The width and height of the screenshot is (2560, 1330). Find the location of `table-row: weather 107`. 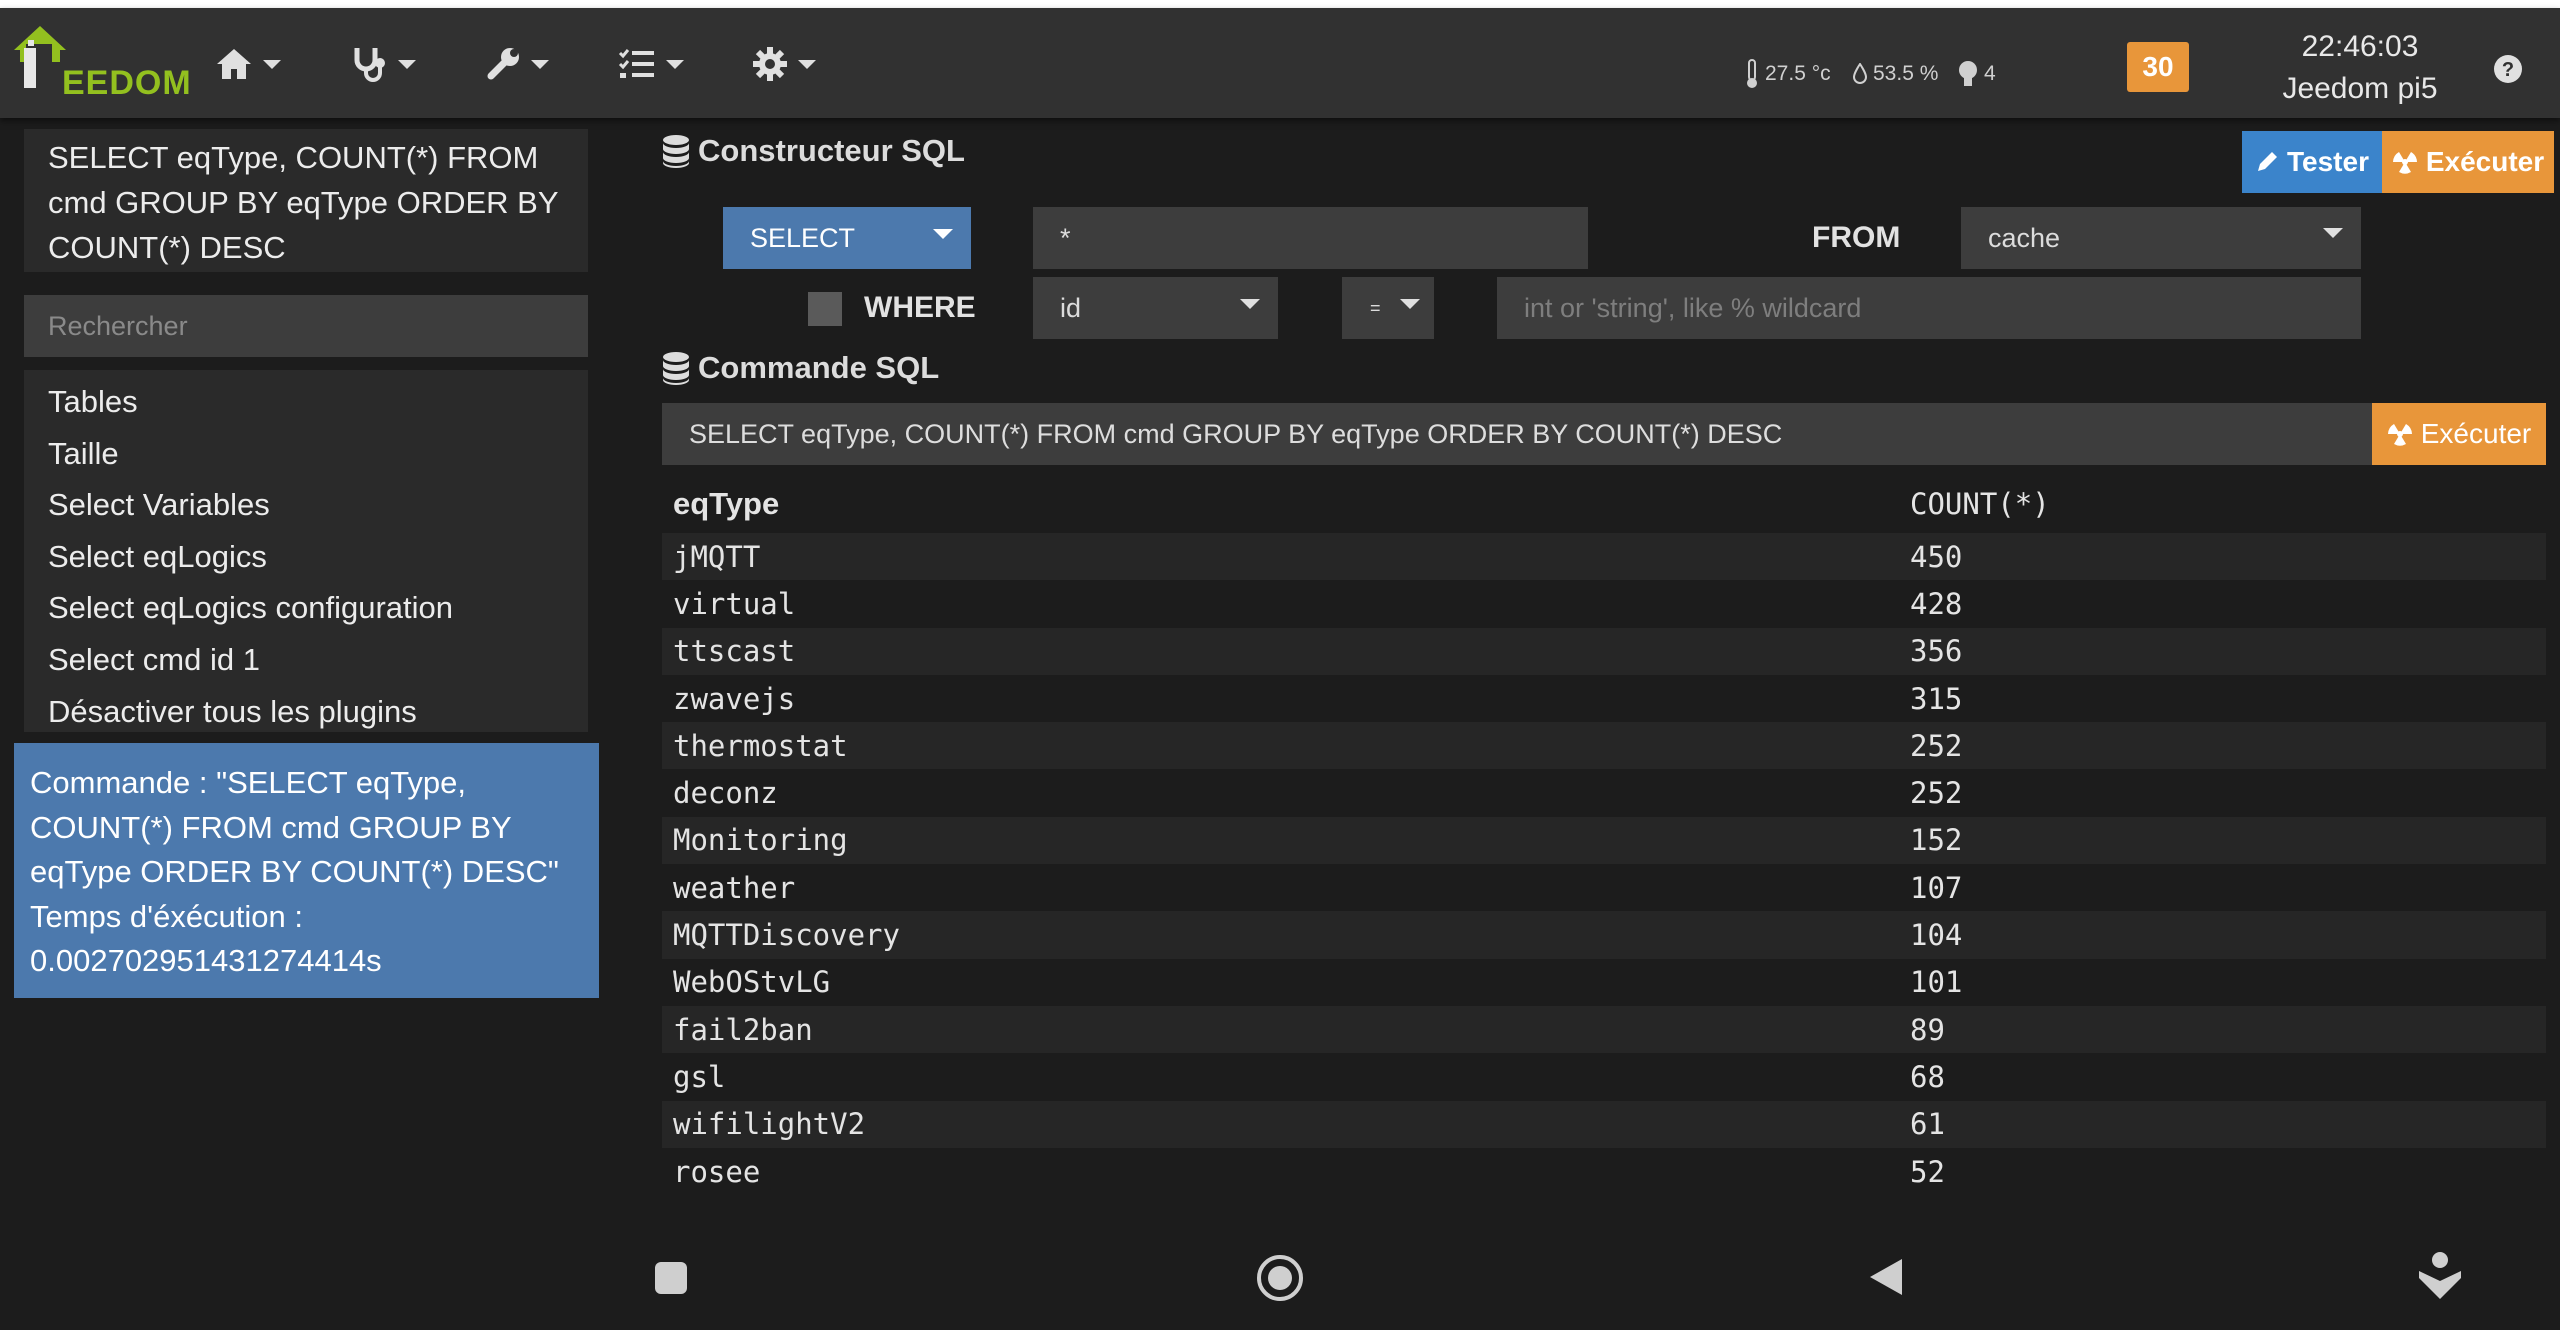

table-row: weather 107 is located at coordinates (1604, 888).